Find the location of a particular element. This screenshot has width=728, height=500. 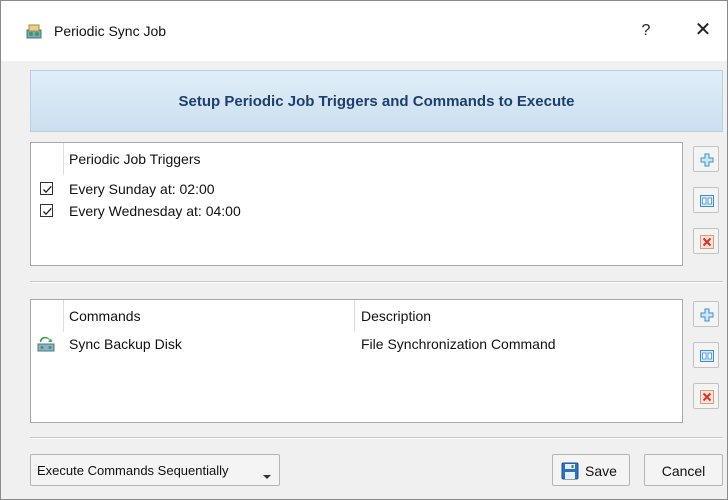

delete-trigger-button is located at coordinates (706, 241).